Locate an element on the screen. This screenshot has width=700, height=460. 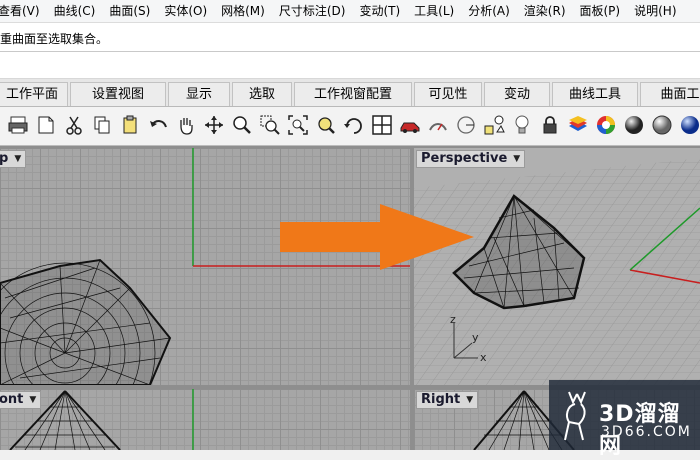
tab-select: 选取 is located at coordinates (262, 94).